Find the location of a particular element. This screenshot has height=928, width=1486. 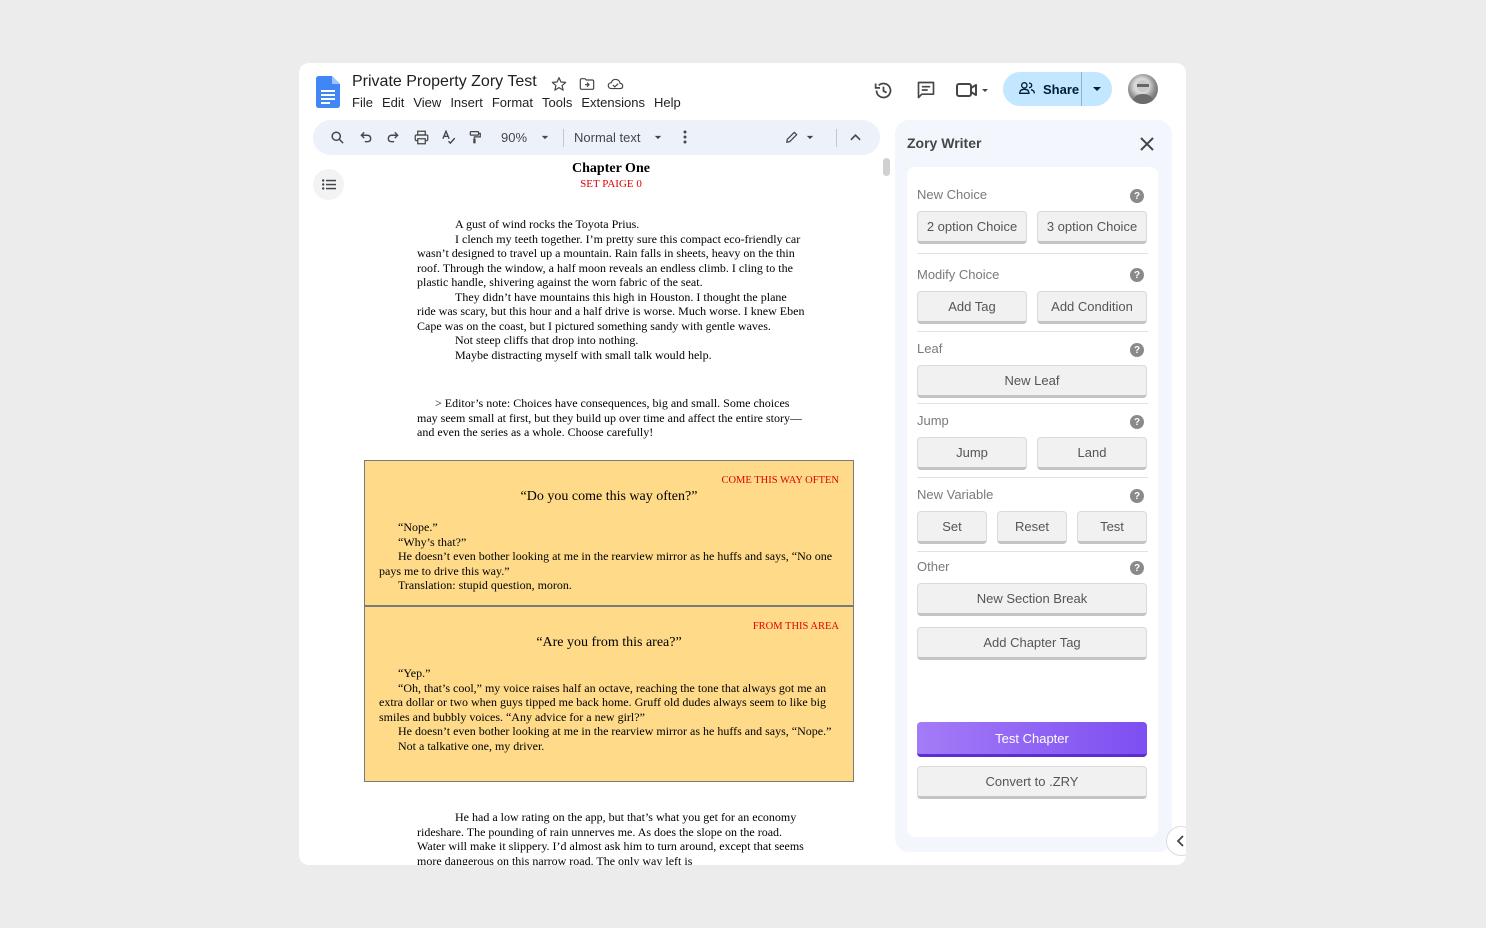

collapse-menus-icon is located at coordinates (855, 137).